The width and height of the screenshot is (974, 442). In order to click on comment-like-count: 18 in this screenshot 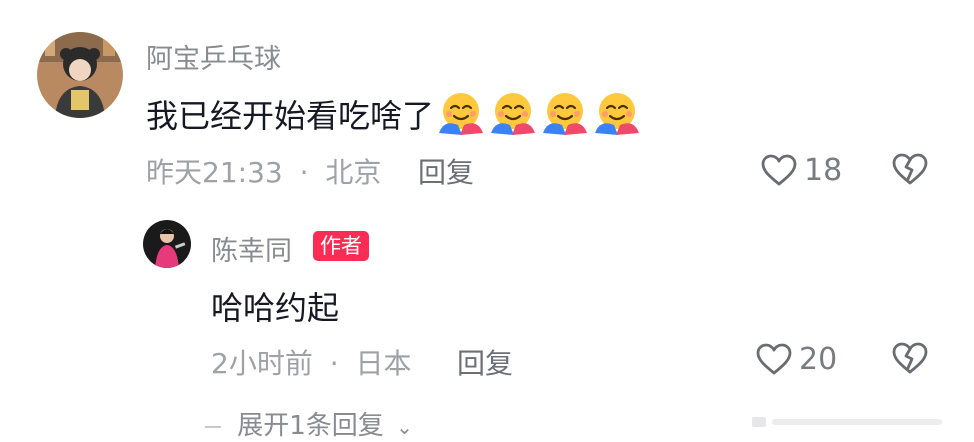, I will do `click(823, 170)`.